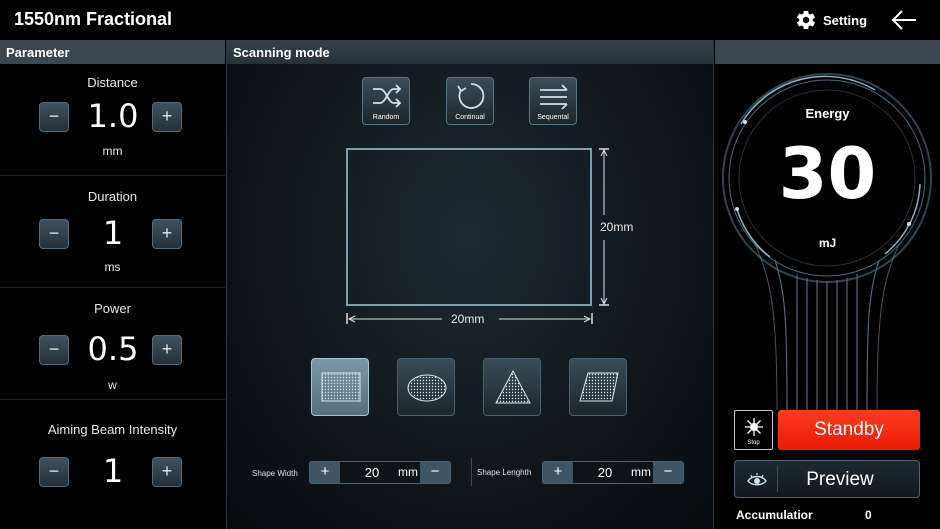 This screenshot has height=529, width=940. I want to click on back-button, so click(904, 20).